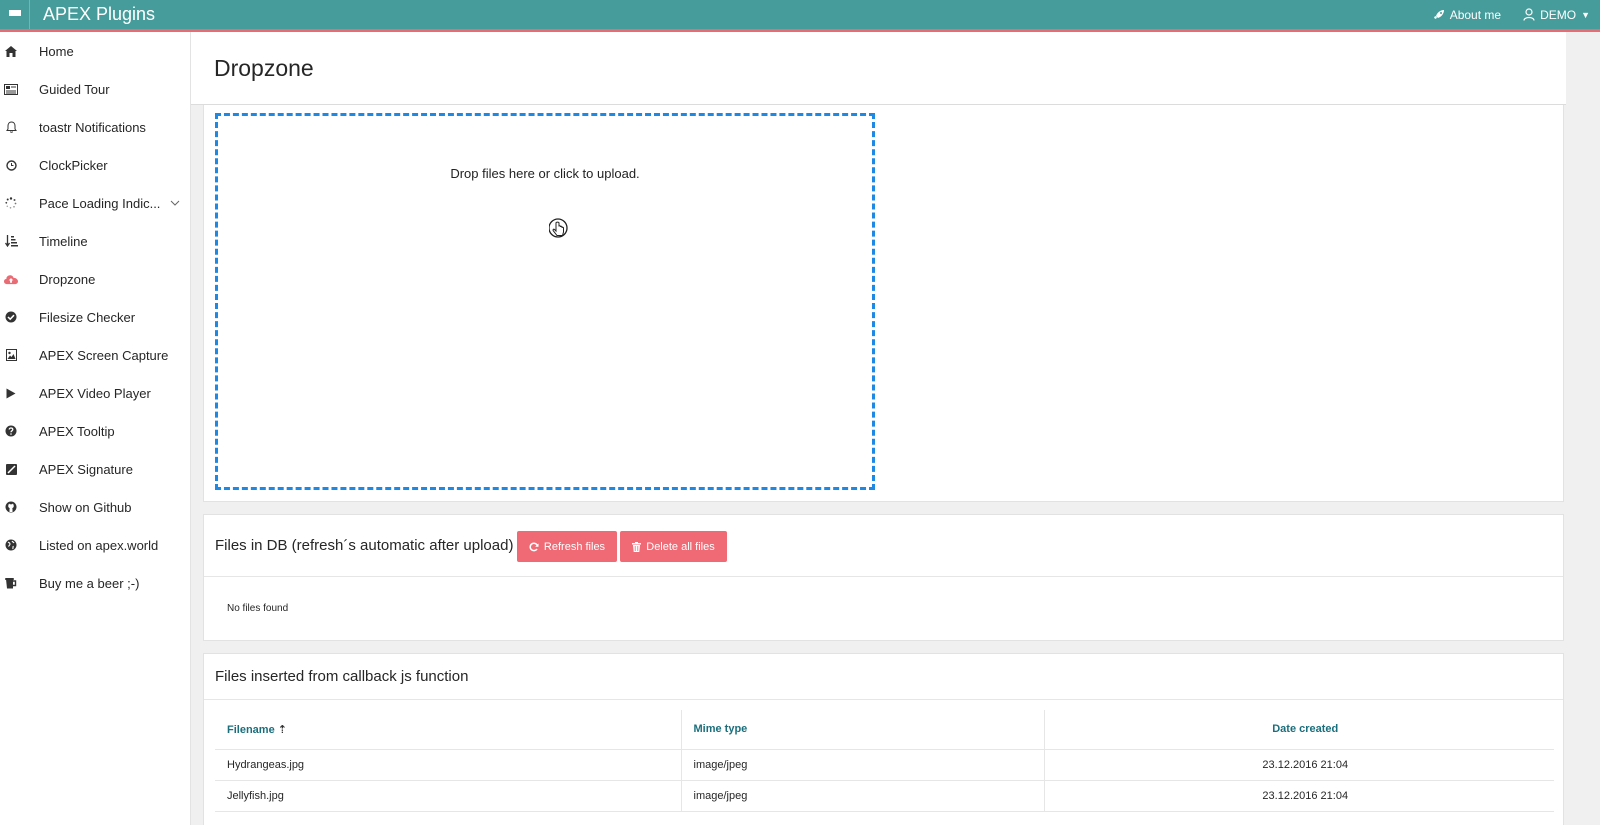 The width and height of the screenshot is (1600, 825). What do you see at coordinates (95, 241) in the screenshot?
I see `sidebar-item-timeline: Timeline` at bounding box center [95, 241].